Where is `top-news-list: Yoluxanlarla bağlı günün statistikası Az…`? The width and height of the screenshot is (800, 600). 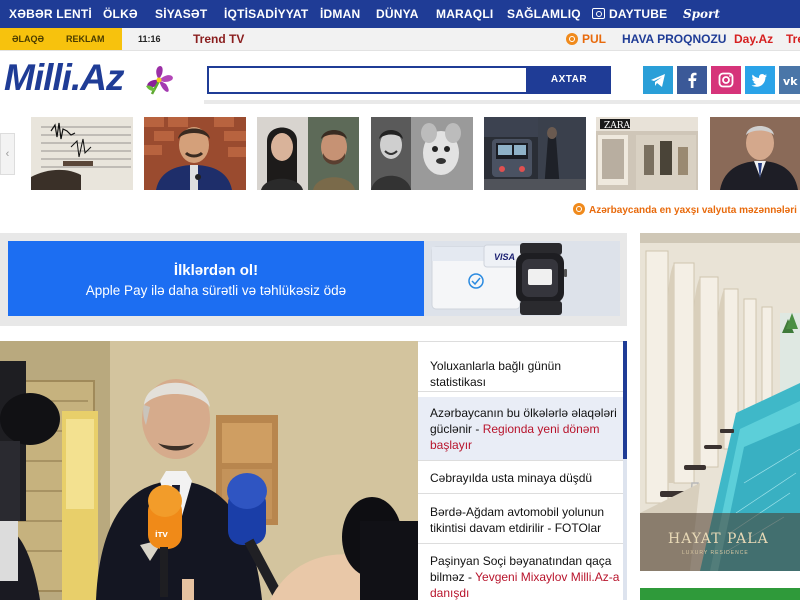
top-news-list: Yoluxanlarla bağlı günün statistikası Az… is located at coordinates (522, 470).